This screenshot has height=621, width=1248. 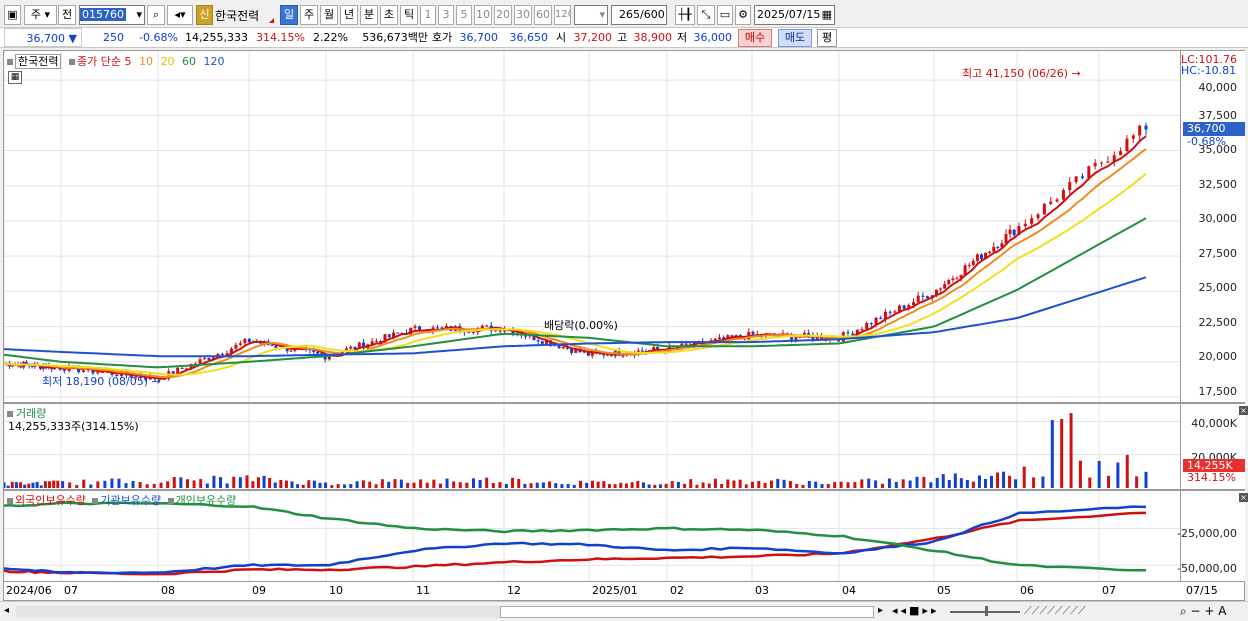 What do you see at coordinates (259, 590) in the screenshot?
I see `x-label: 09` at bounding box center [259, 590].